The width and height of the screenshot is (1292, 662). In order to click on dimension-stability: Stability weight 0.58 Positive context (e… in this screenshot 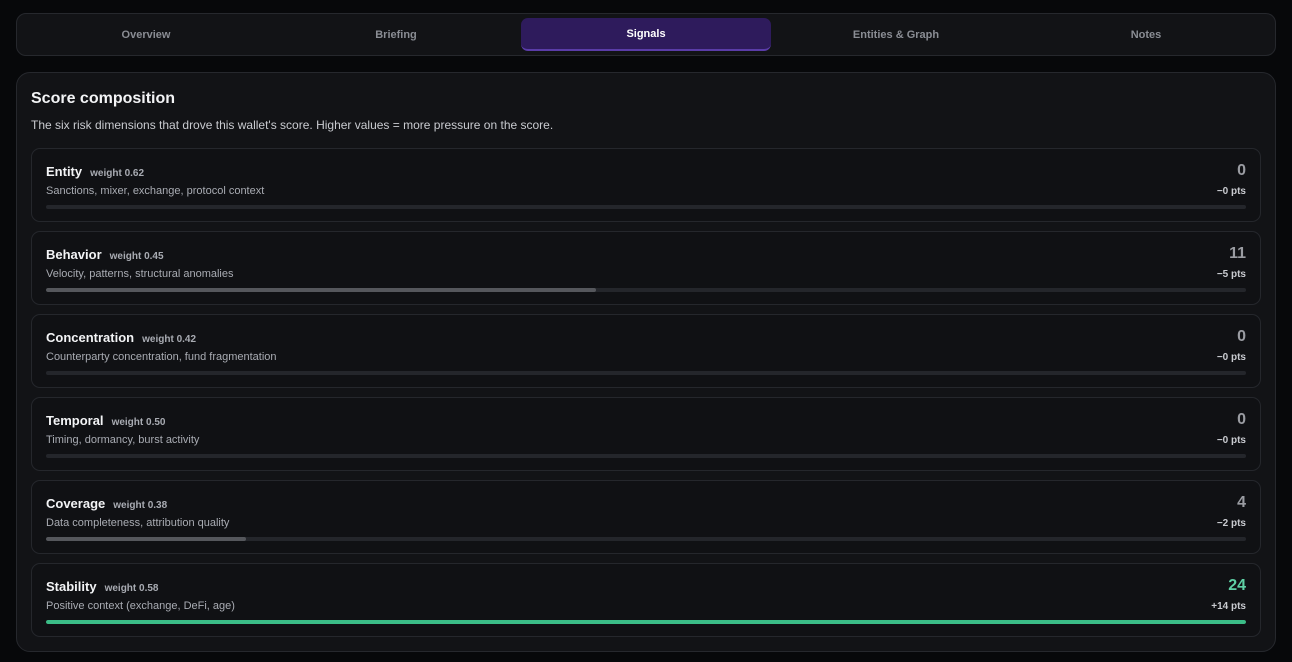, I will do `click(646, 600)`.